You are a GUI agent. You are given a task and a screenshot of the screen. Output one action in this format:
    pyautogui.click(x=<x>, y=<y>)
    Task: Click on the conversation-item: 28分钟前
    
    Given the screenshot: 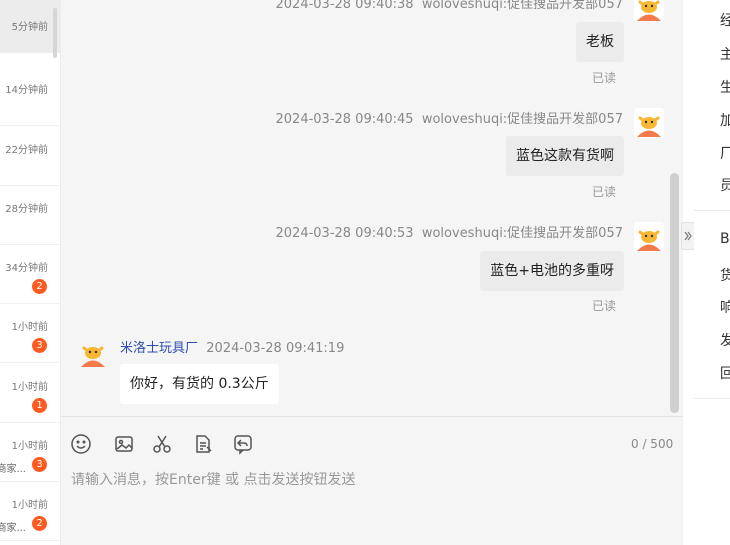 What is the action you would take?
    pyautogui.click(x=30, y=215)
    